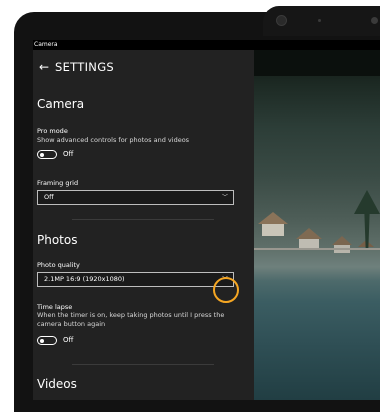 The height and width of the screenshot is (412, 380). I want to click on page-title: SETTINGS, so click(85, 67).